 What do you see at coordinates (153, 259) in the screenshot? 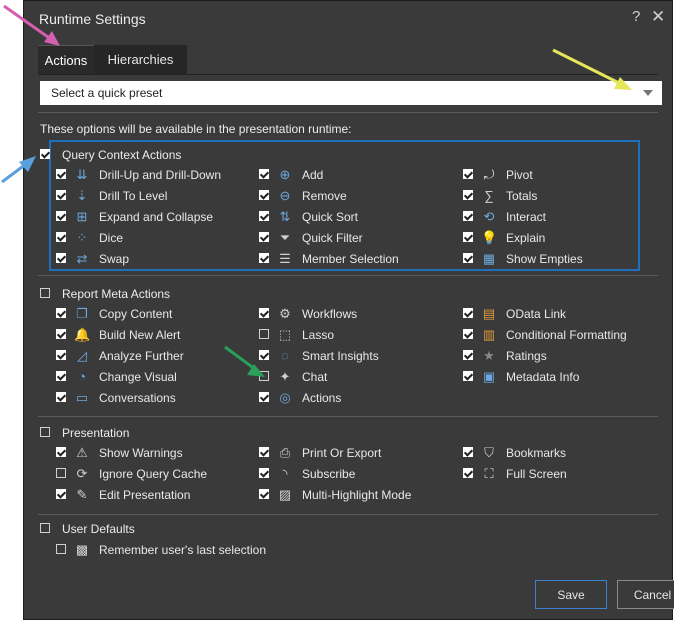
I see `option-item: ⇄ Swap` at bounding box center [153, 259].